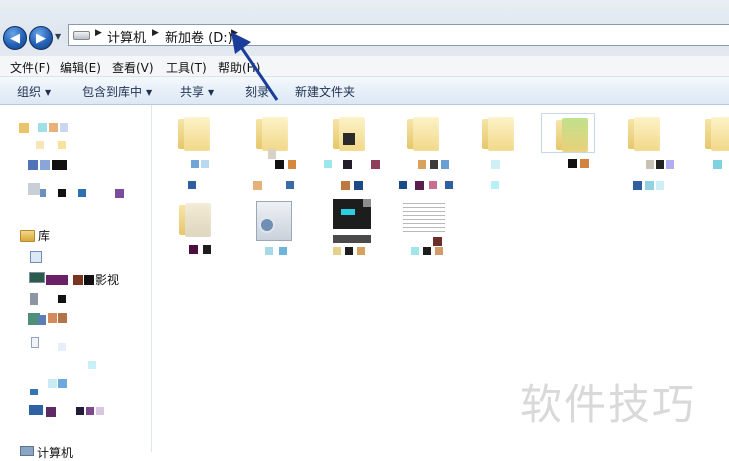  I want to click on address-path-box: ▶ 计算机 ▶ 新加卷 (D:) ▶, so click(398, 35).